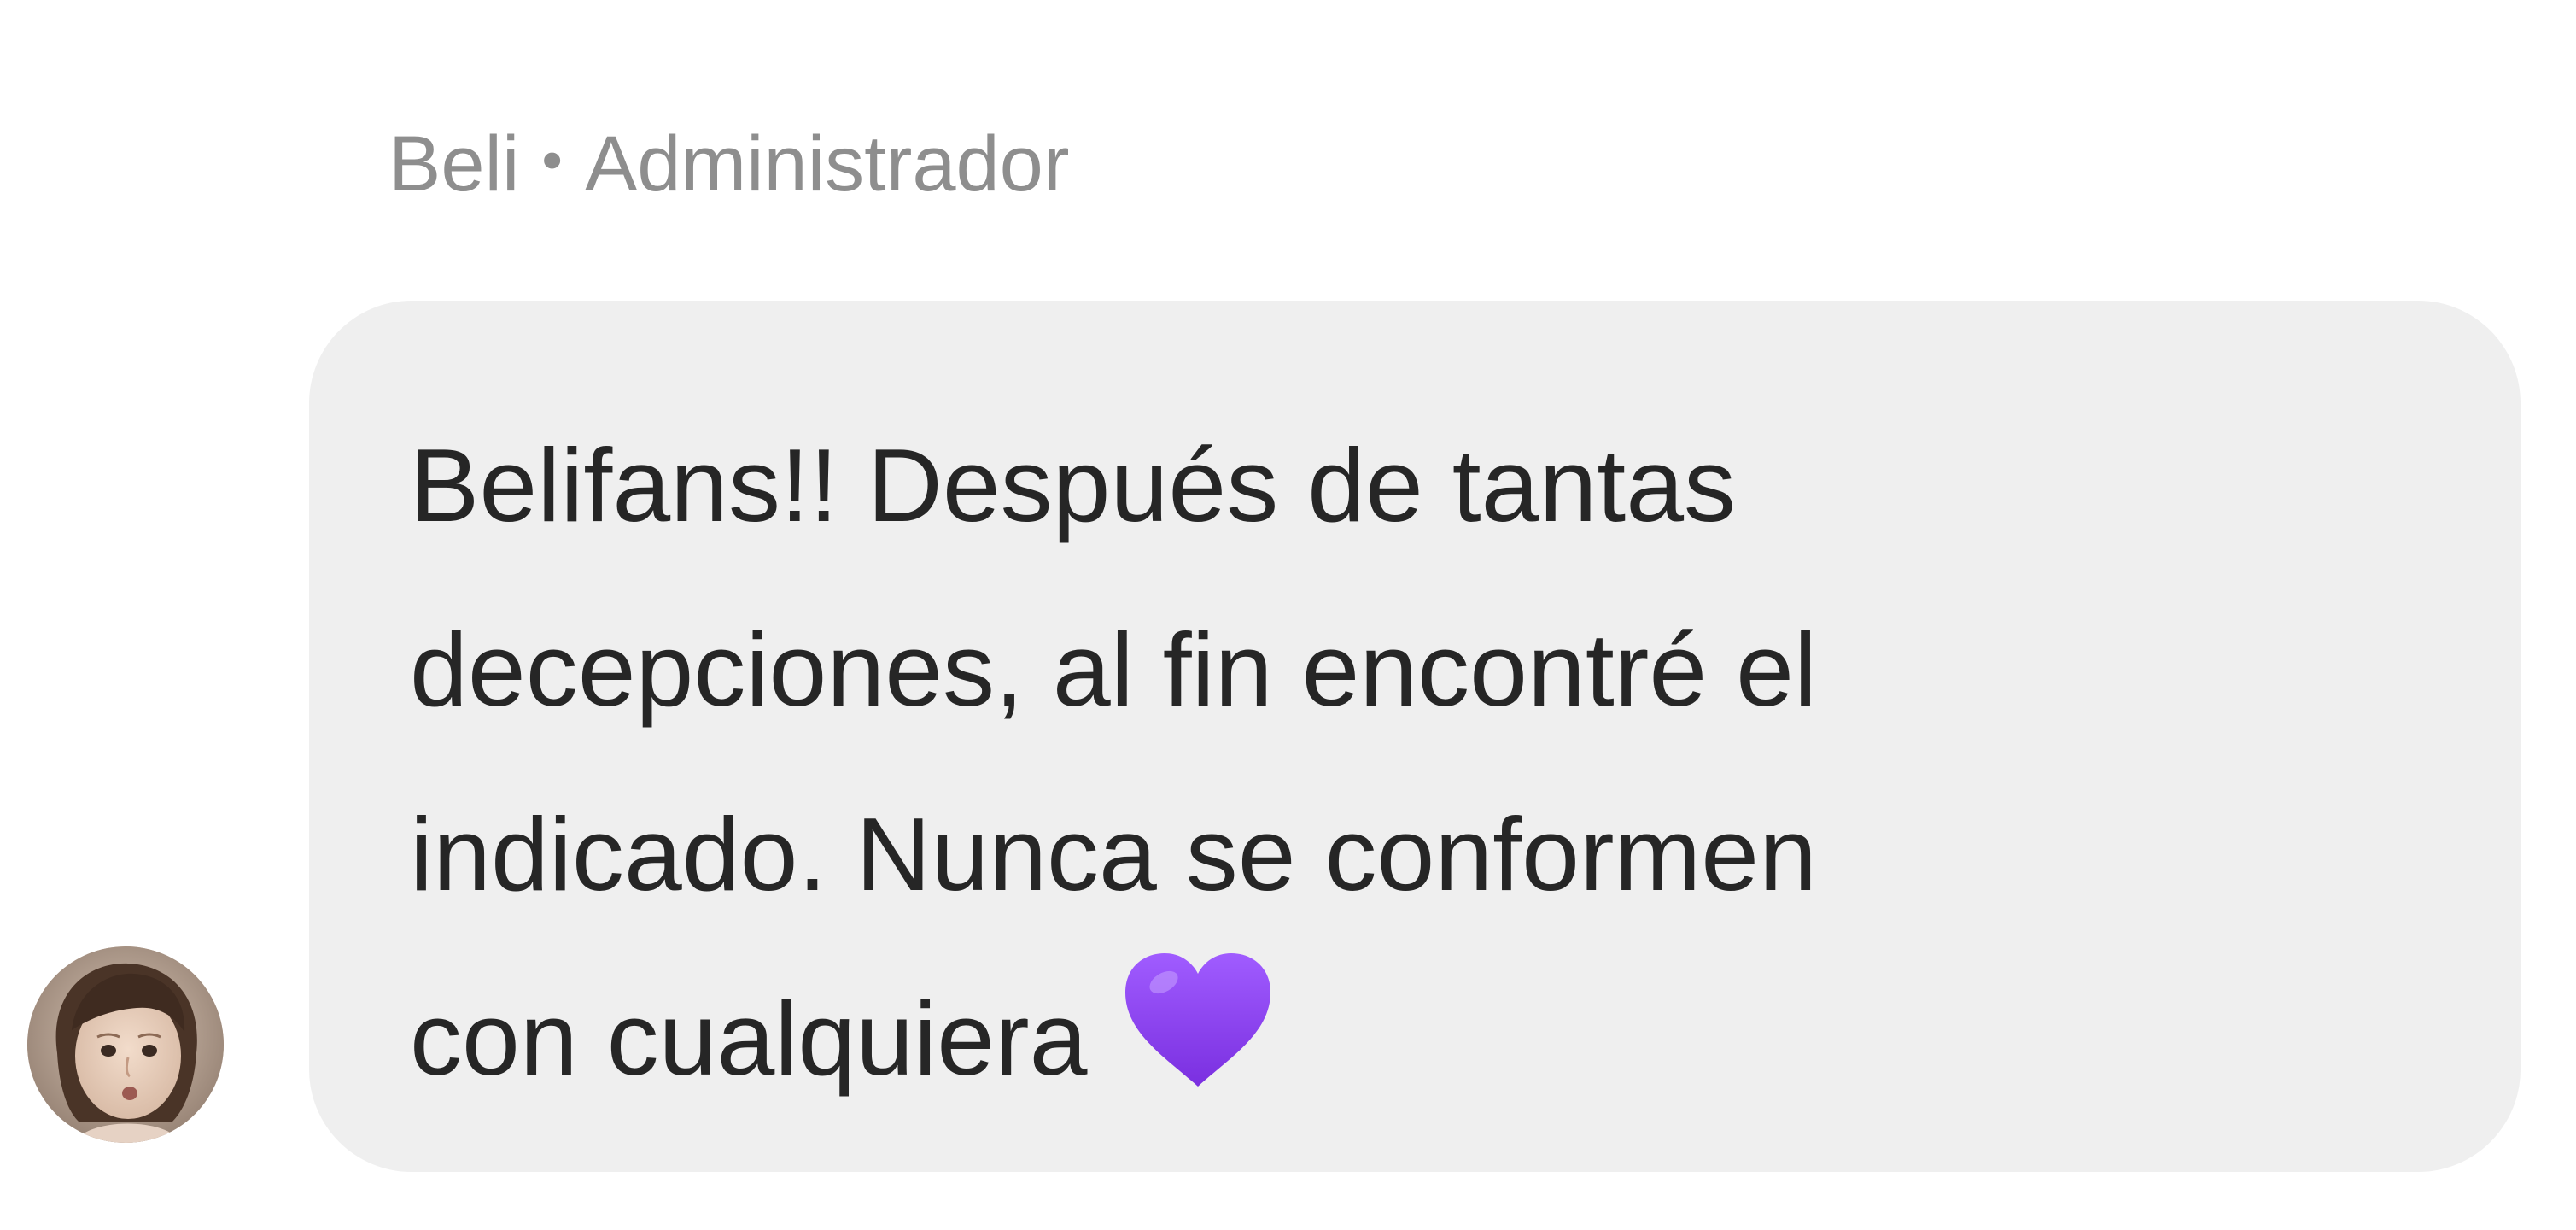  I want to click on message-line: indicado. Nunca se conformen, so click(1113, 854).